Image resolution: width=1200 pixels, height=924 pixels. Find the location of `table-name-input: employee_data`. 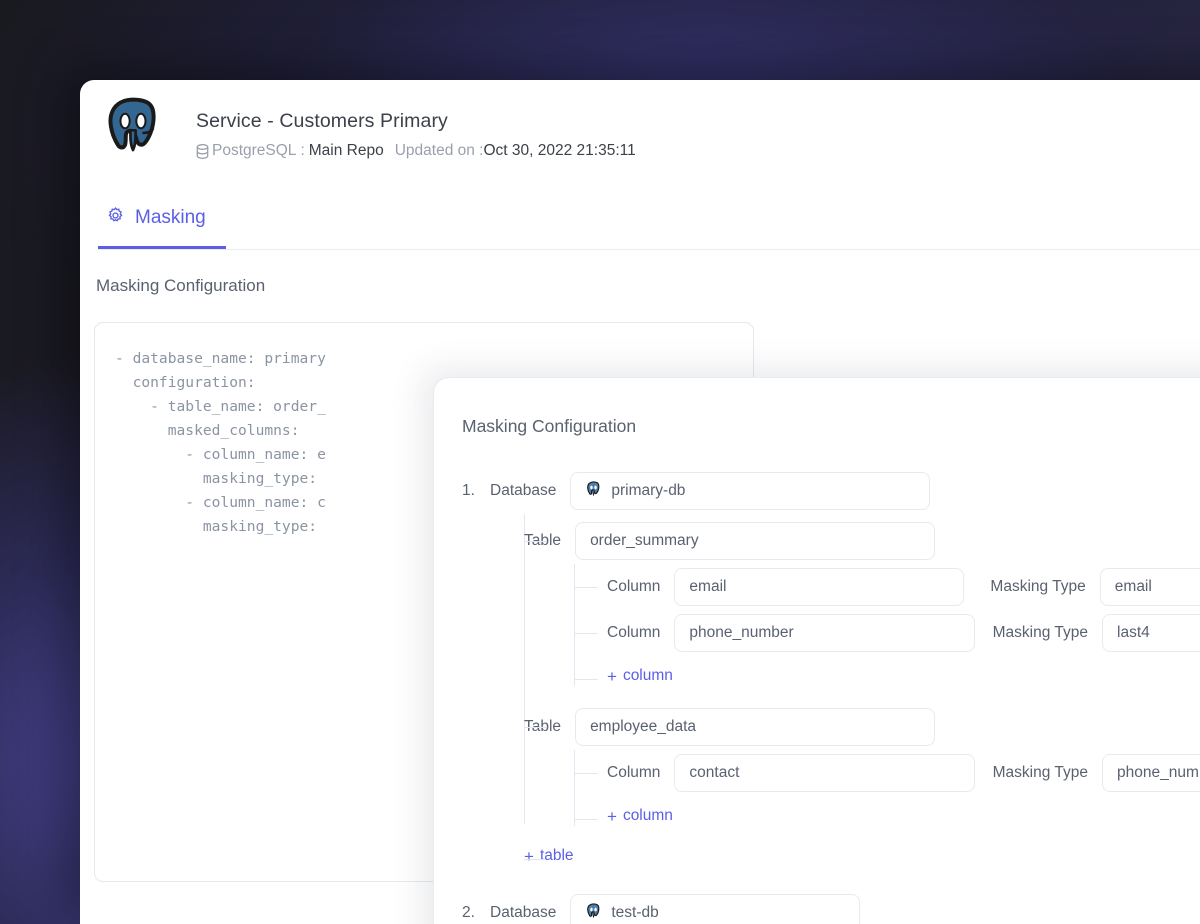

table-name-input: employee_data is located at coordinates (755, 727).